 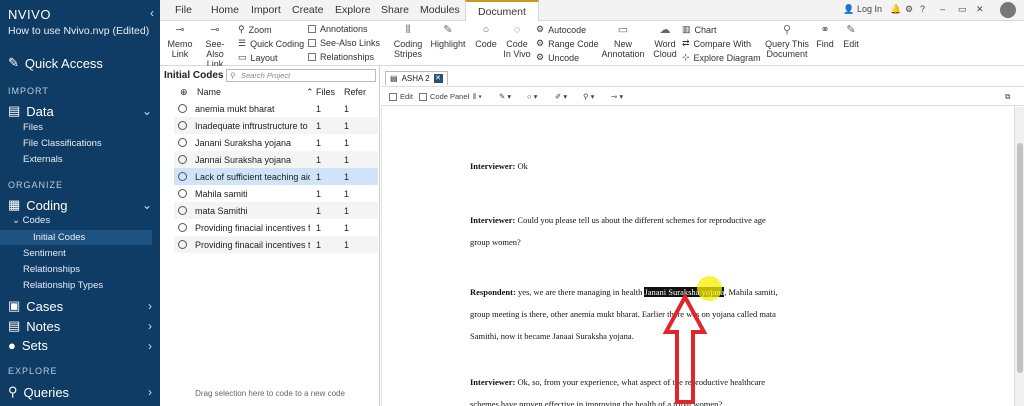 What do you see at coordinates (276, 159) in the screenshot?
I see `code-row: Jannai Suraksha yojana 1 1` at bounding box center [276, 159].